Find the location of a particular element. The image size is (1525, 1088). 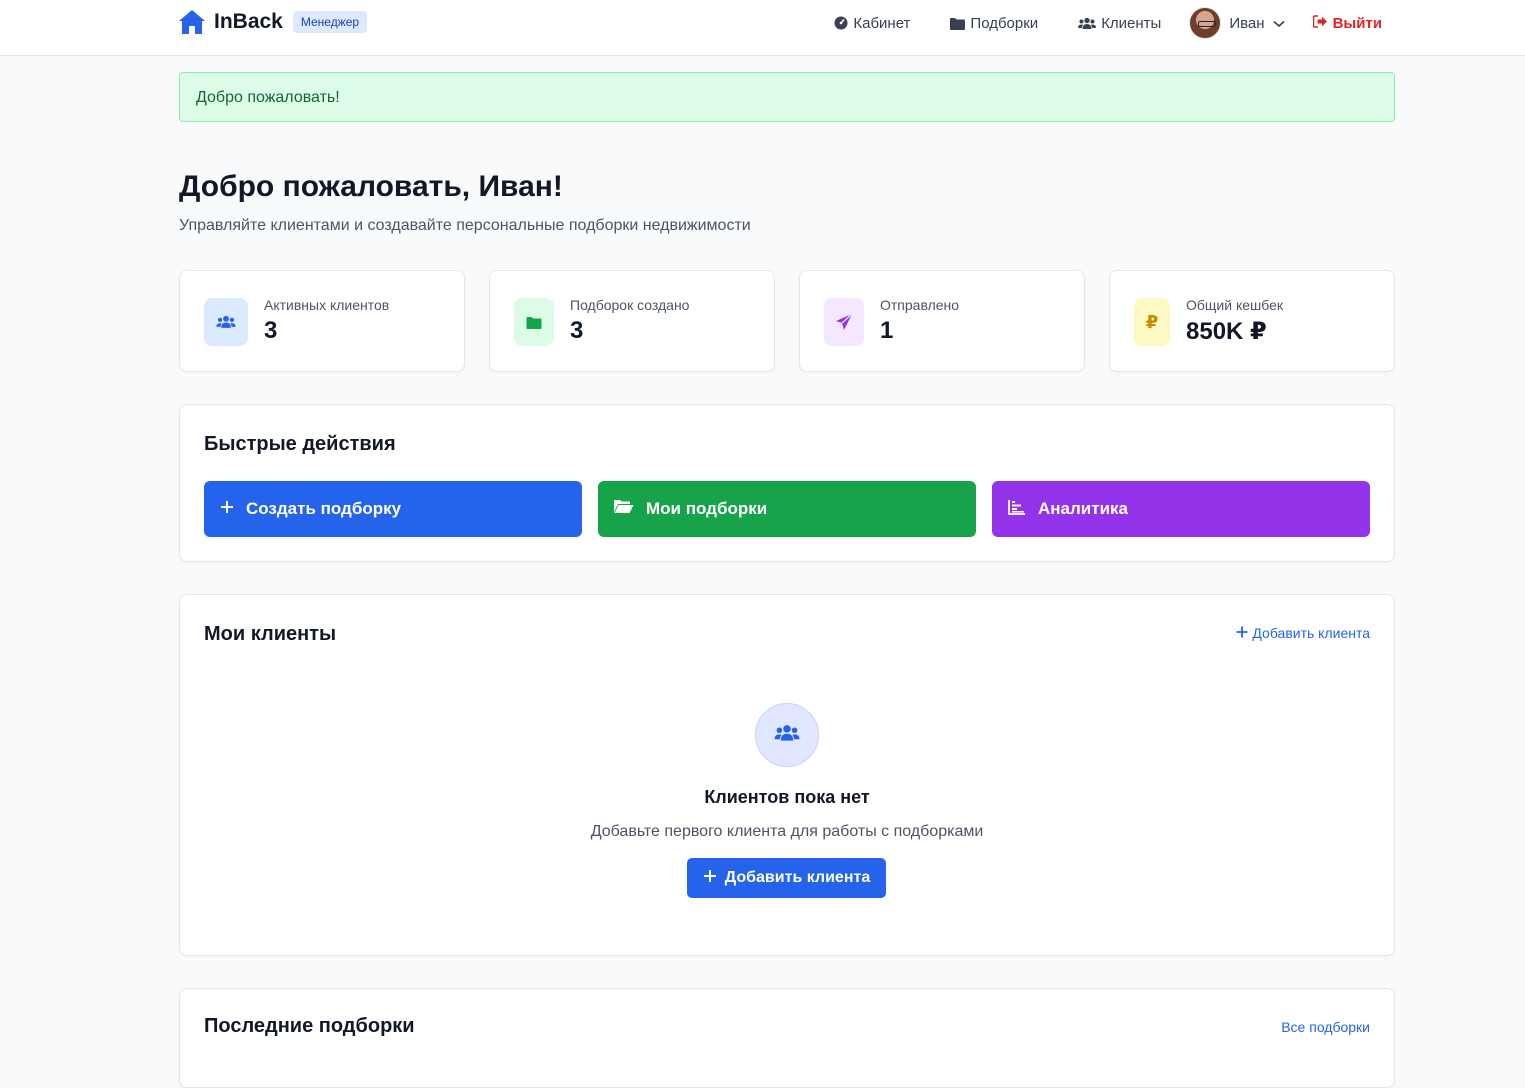

analytics-button: Аналитика is located at coordinates (1181, 509).